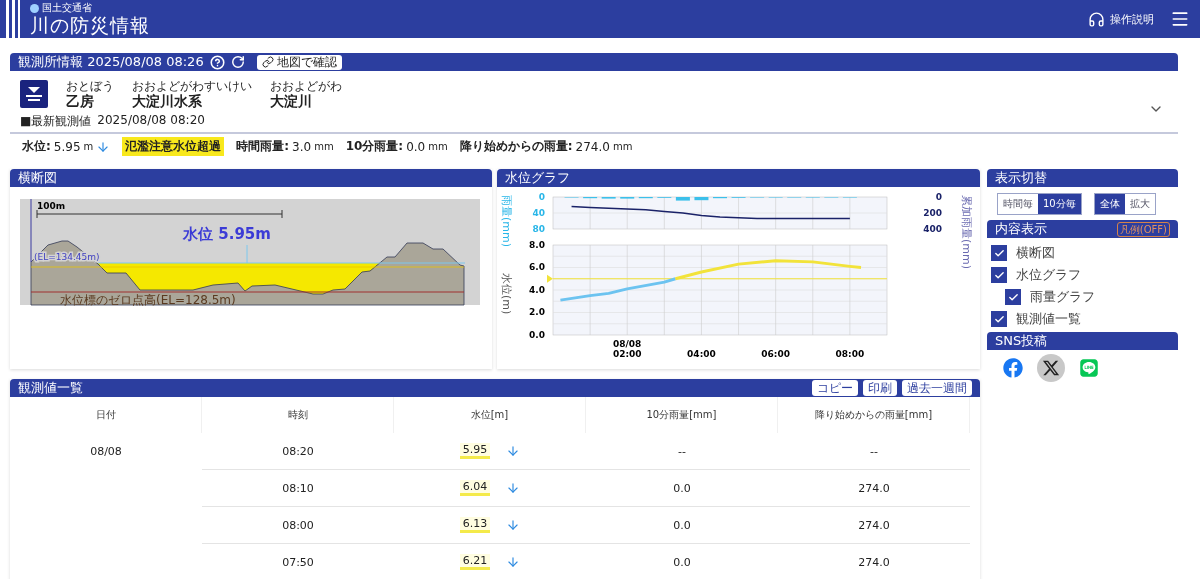 The image size is (1200, 579). Describe the element at coordinates (50, 388) in the screenshot. I see `panel-title: 観測値一覧` at that location.